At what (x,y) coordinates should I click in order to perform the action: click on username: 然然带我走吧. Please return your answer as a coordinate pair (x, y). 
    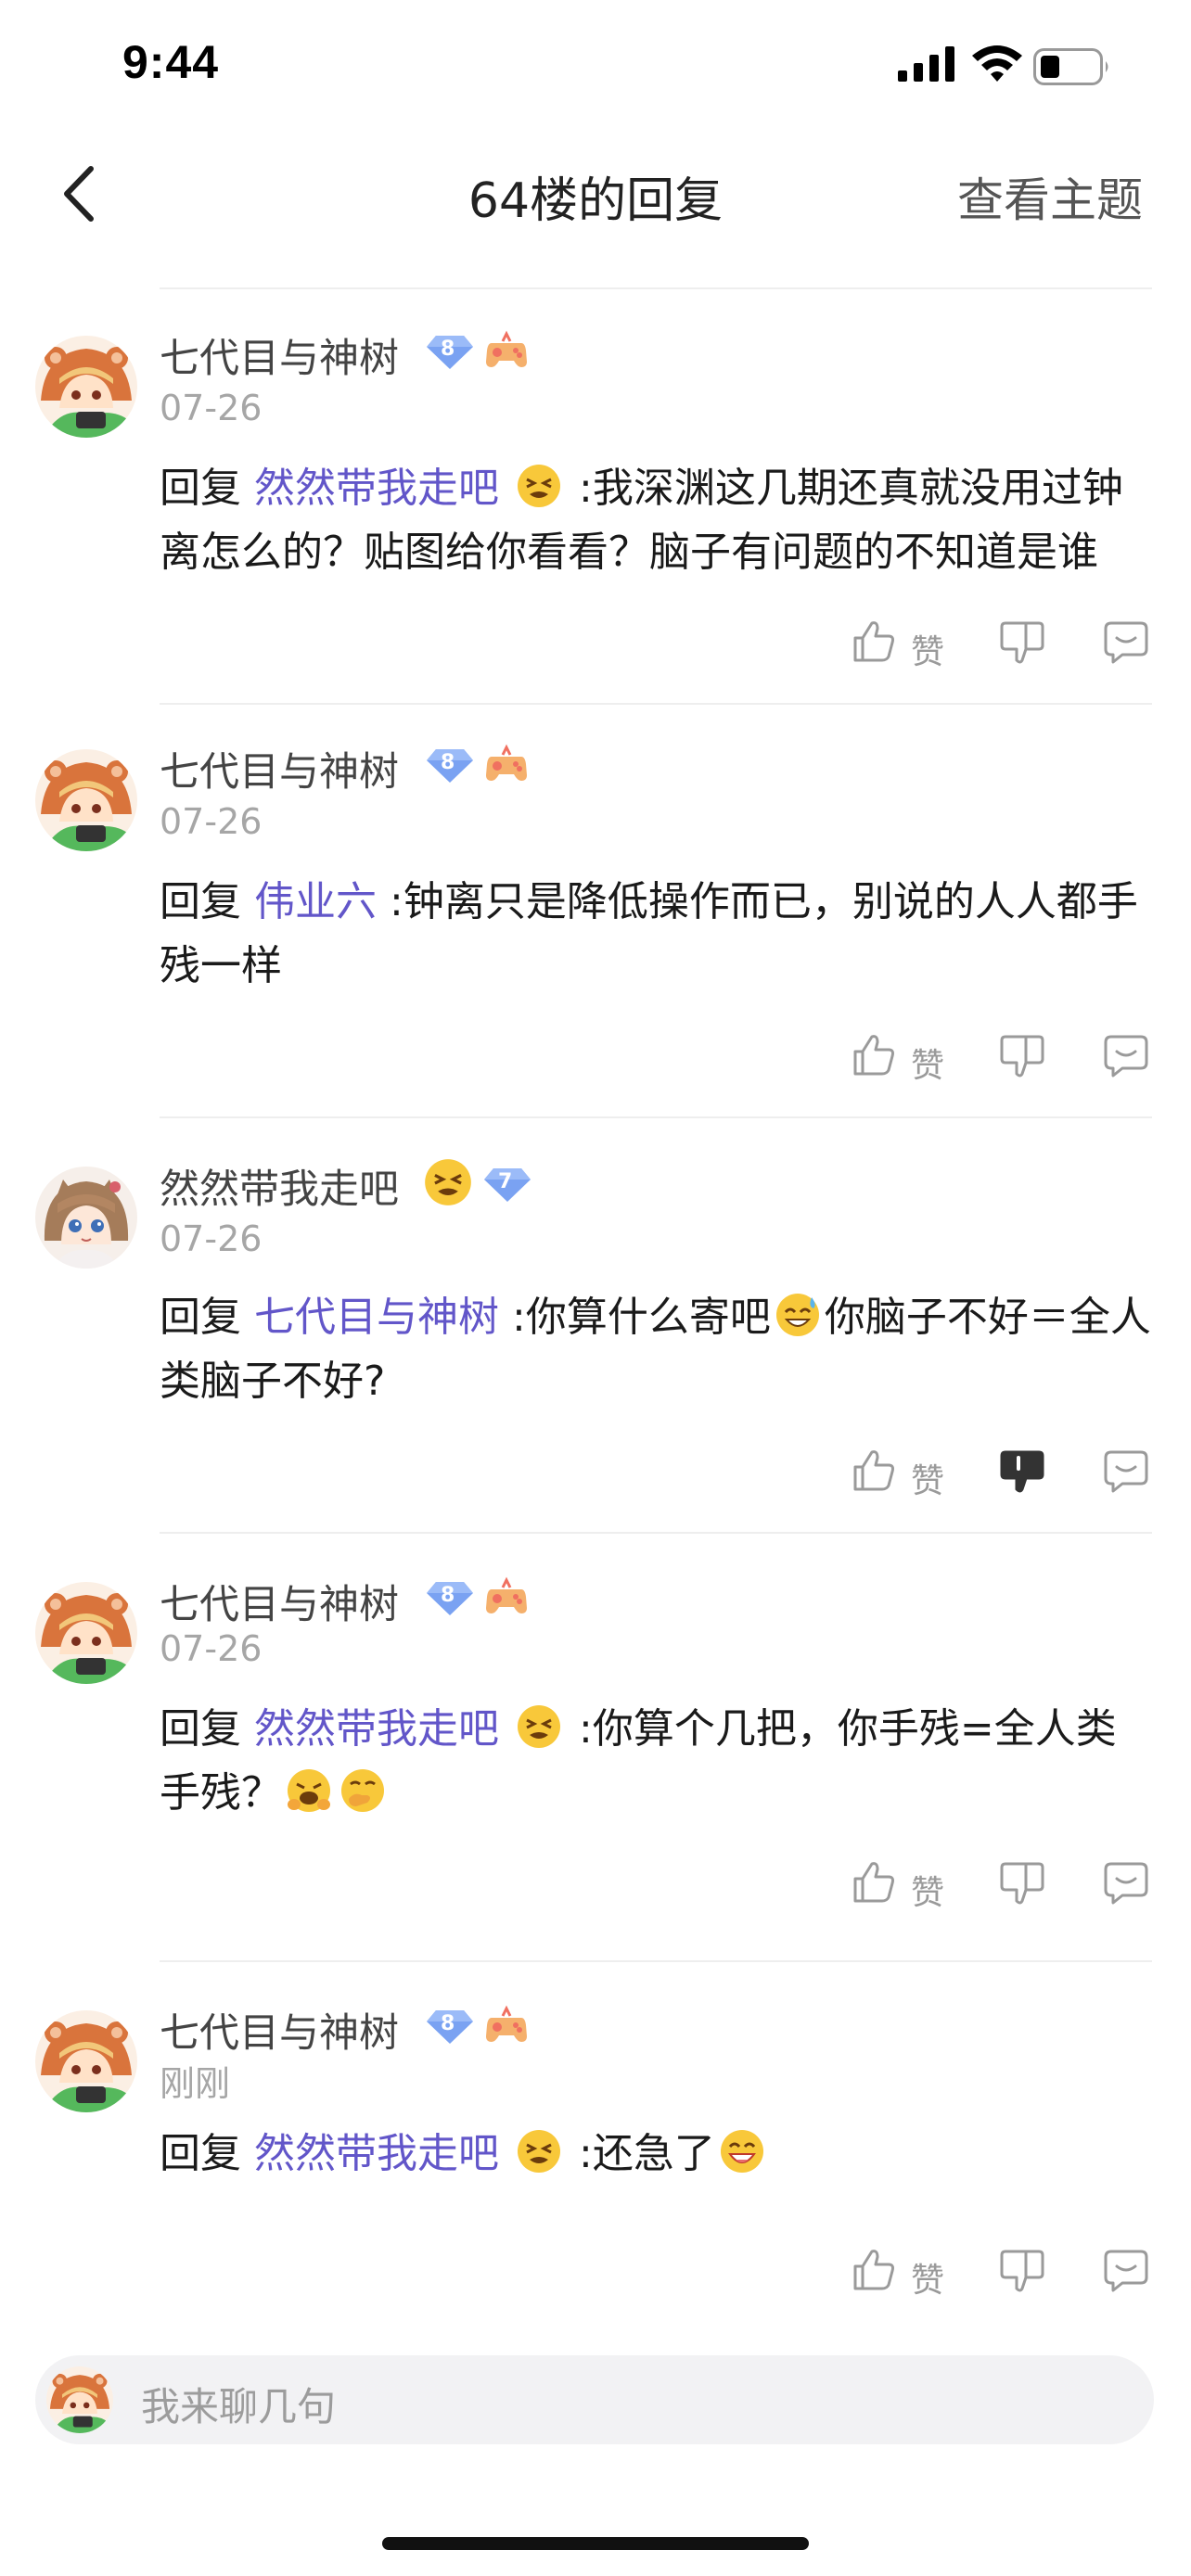
    Looking at the image, I should click on (279, 1186).